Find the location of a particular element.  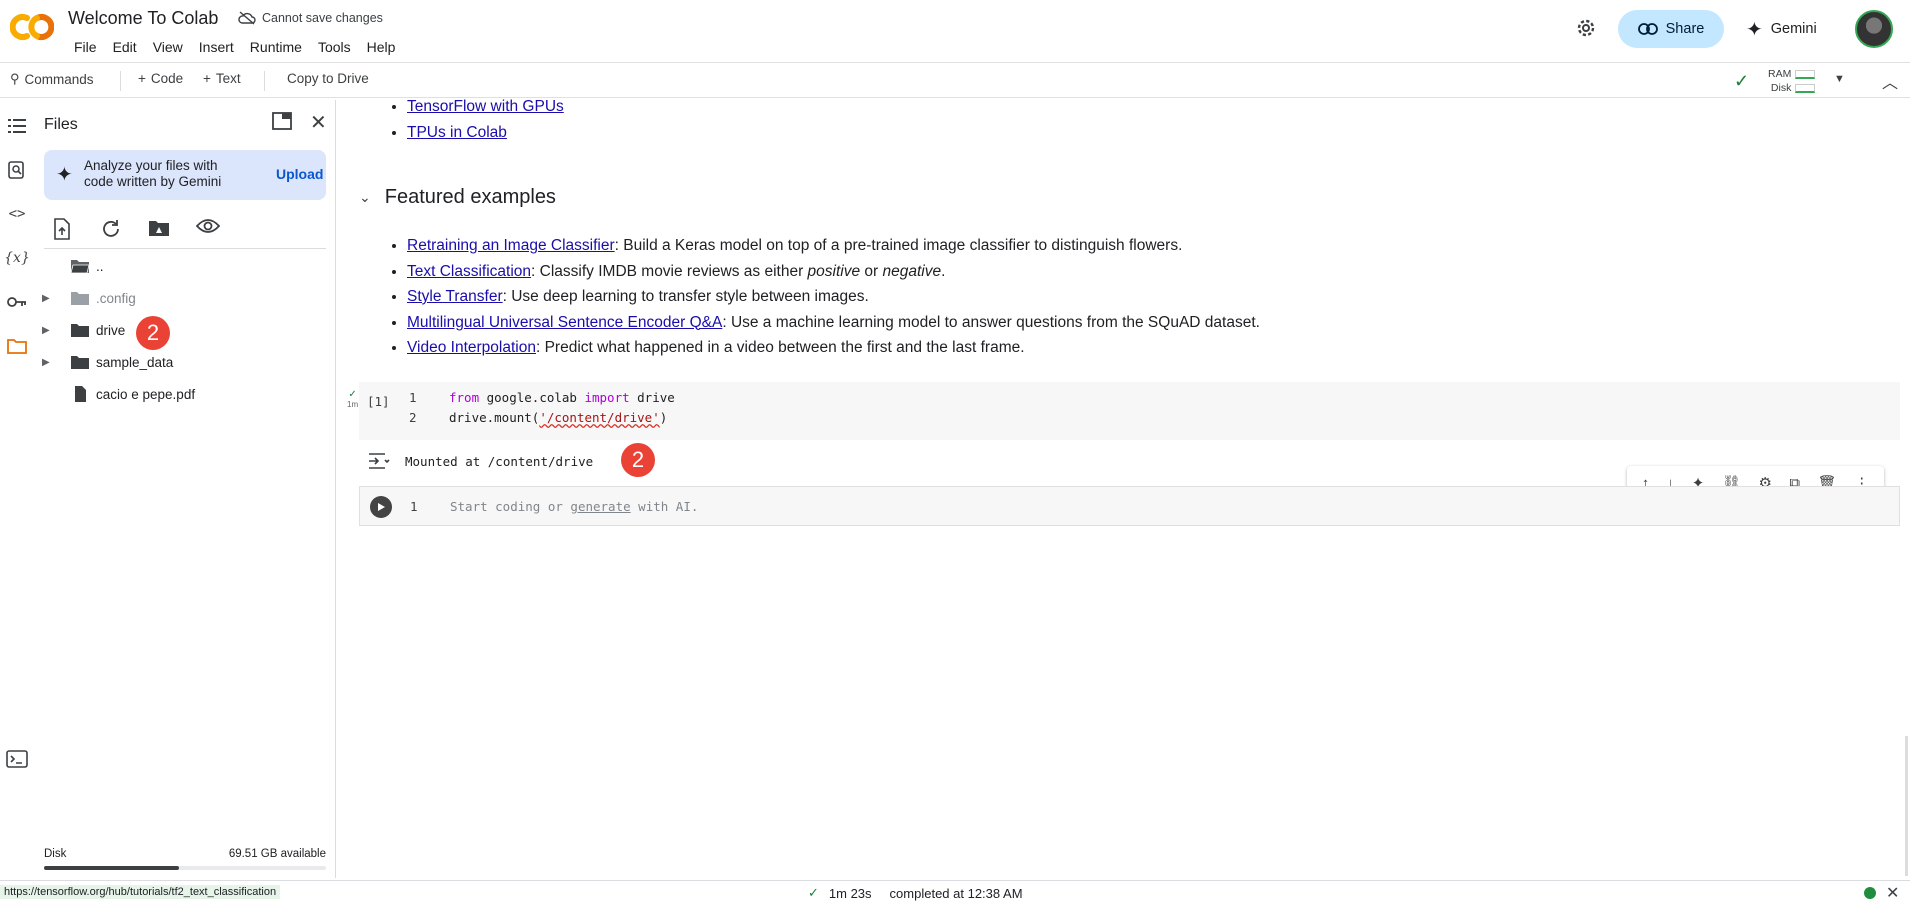

settings-gear-icon is located at coordinates (1586, 28).